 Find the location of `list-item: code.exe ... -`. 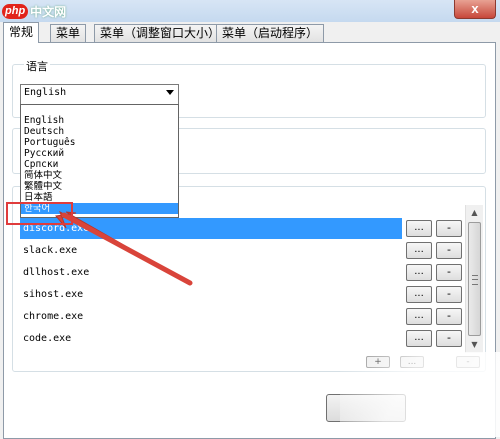

list-item: code.exe ... - is located at coordinates (241, 338).